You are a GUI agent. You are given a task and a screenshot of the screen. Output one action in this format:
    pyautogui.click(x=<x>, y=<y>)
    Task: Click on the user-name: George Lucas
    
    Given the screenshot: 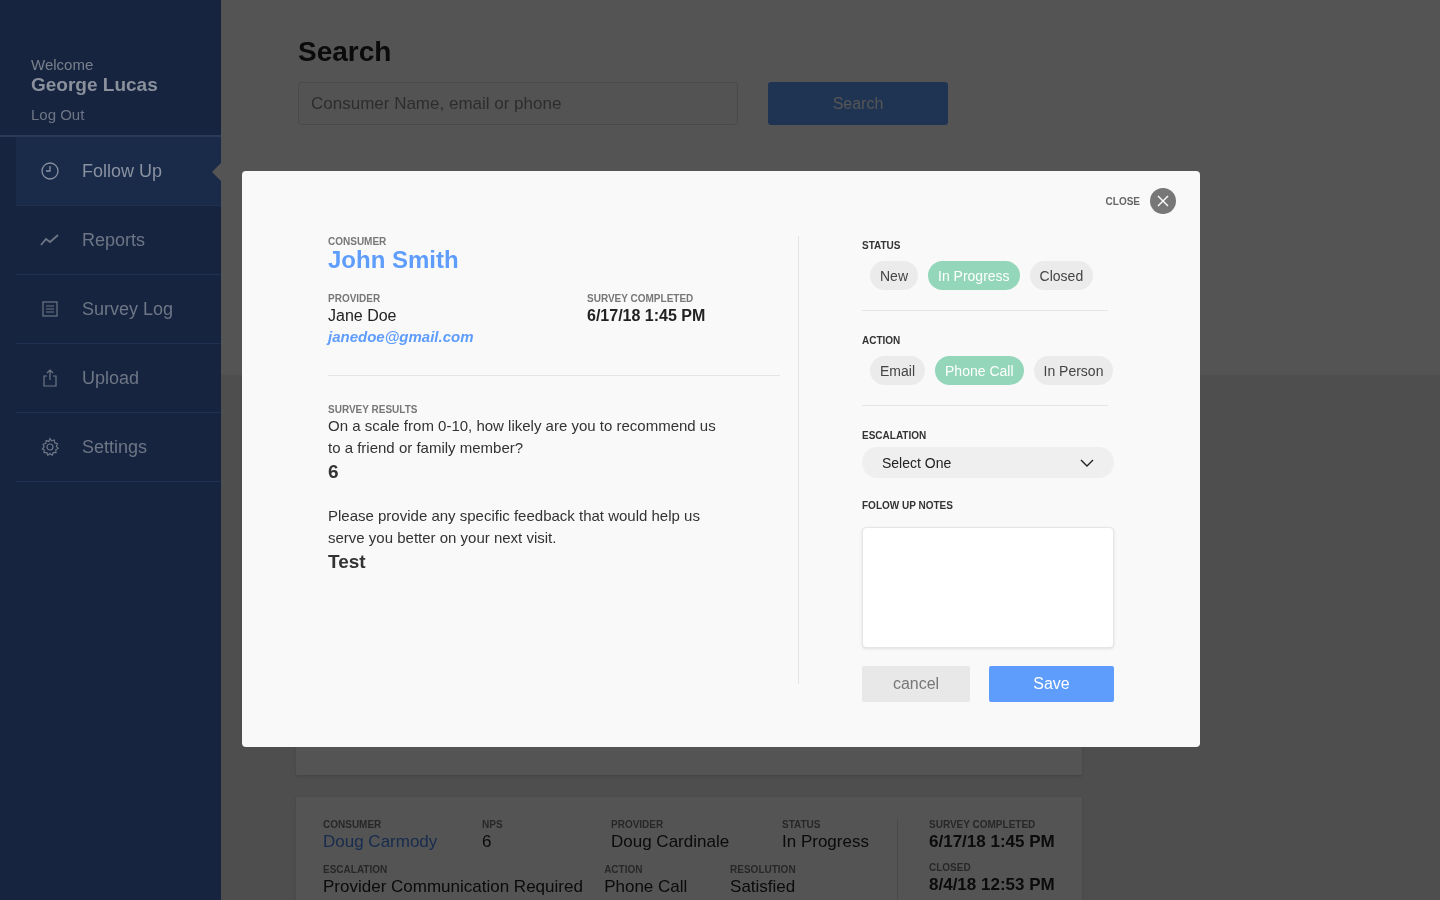 What is the action you would take?
    pyautogui.click(x=95, y=85)
    